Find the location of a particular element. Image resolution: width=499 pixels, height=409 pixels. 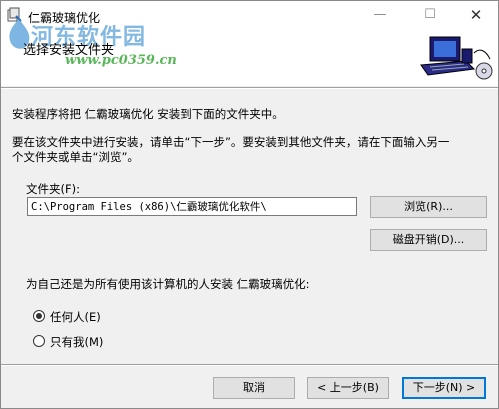

radio-just-me-label: 只有我(M) is located at coordinates (77, 342).